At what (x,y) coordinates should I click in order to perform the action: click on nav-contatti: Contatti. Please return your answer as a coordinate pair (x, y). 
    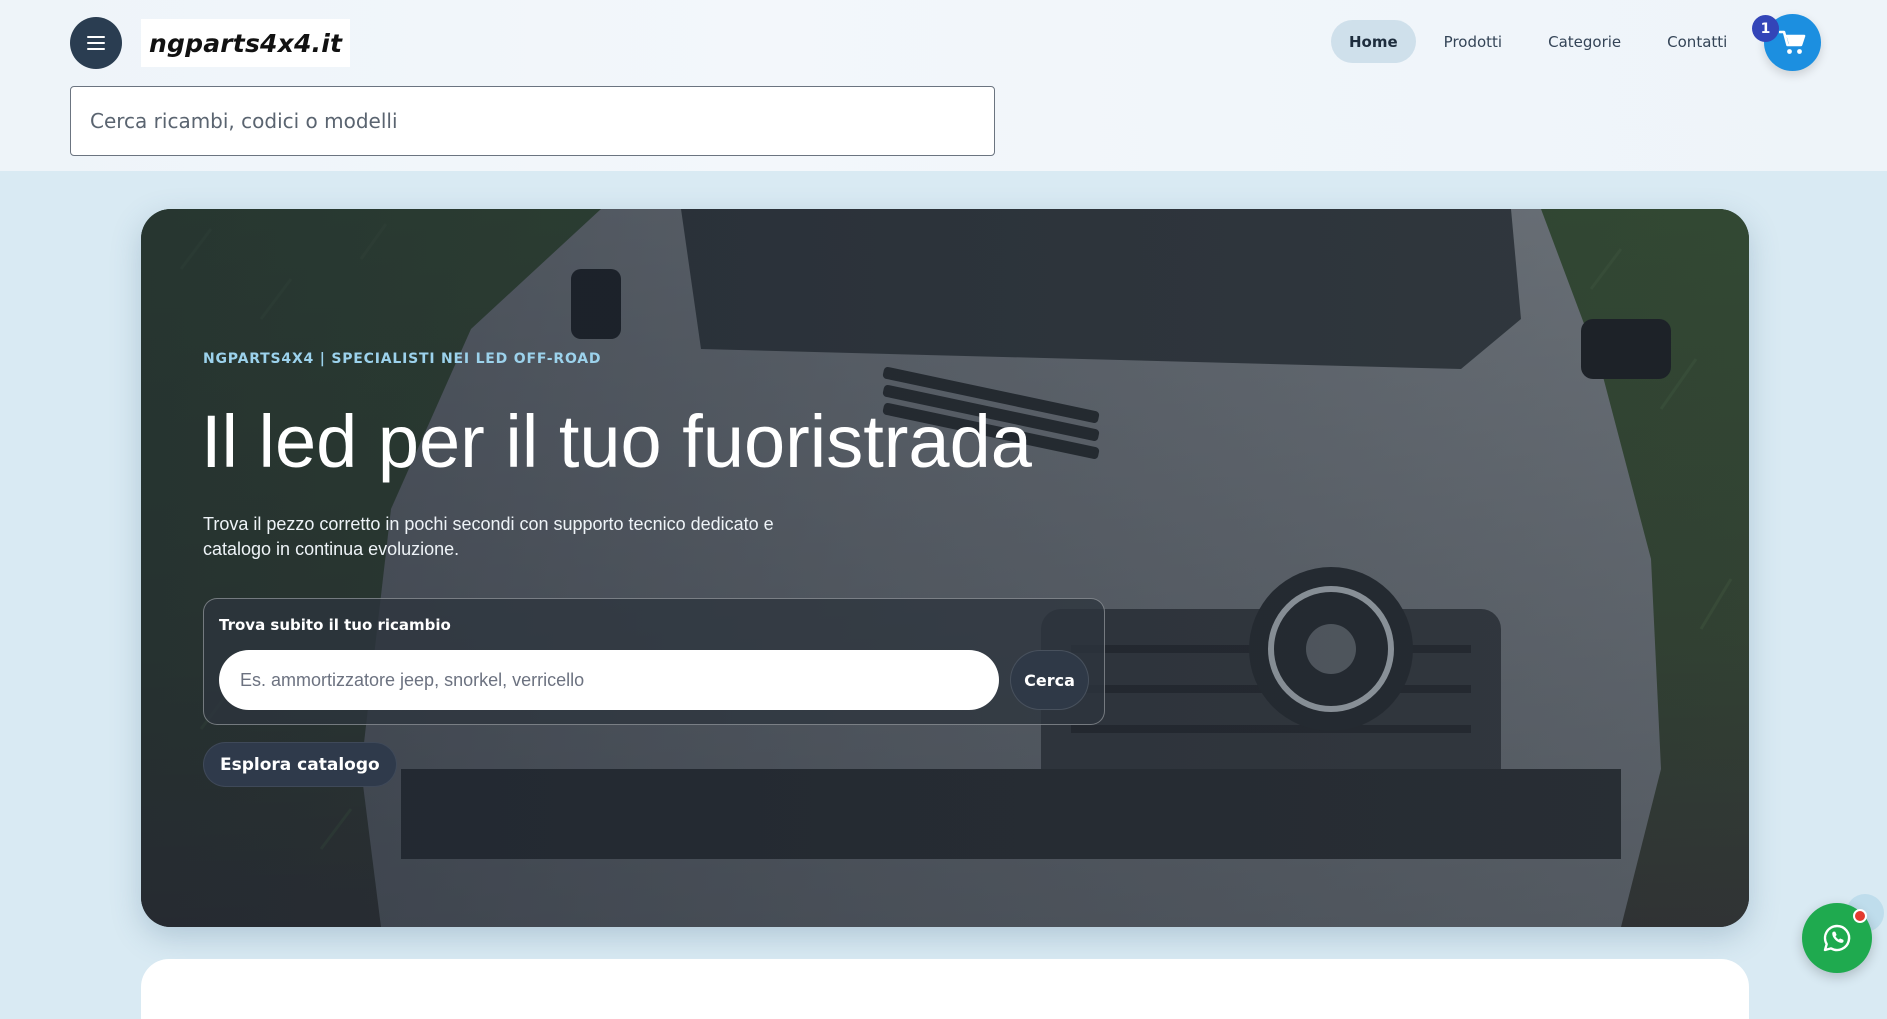
    Looking at the image, I should click on (1697, 41).